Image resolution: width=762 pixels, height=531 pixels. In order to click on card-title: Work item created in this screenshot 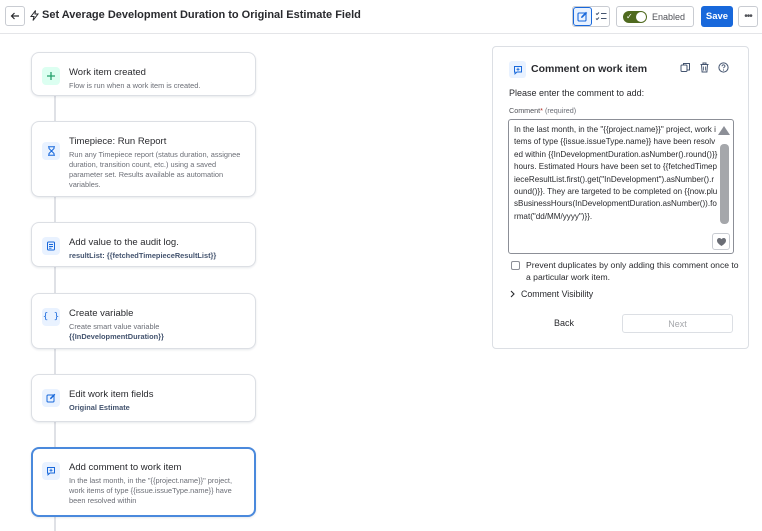, I will do `click(107, 72)`.